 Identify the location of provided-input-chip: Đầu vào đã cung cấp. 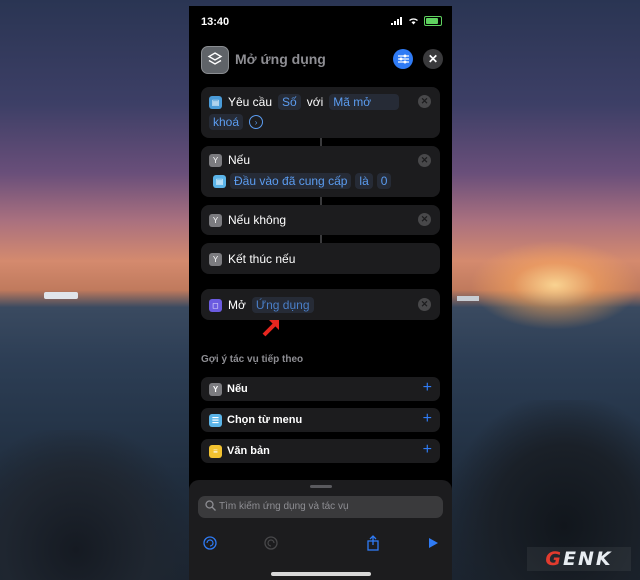
(291, 181).